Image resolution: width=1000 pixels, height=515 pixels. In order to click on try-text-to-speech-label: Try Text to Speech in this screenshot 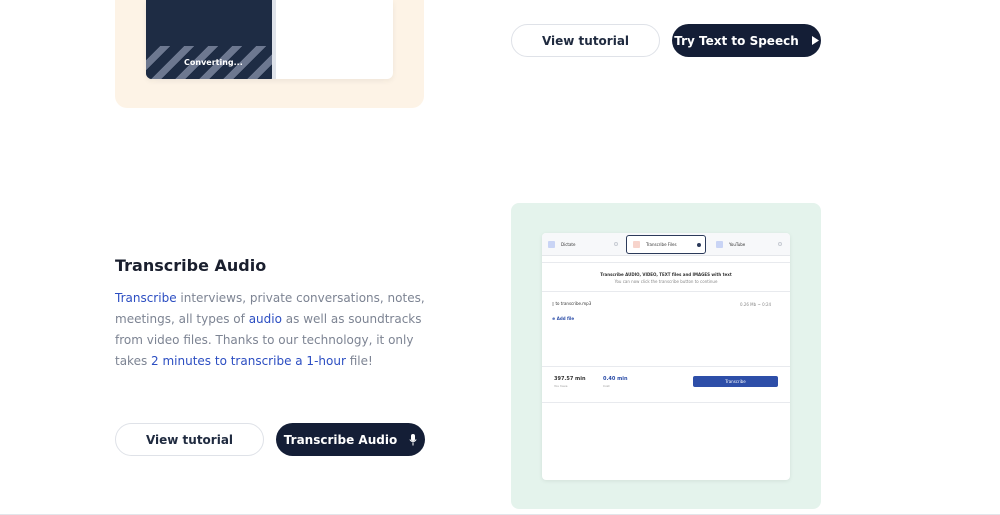, I will do `click(736, 40)`.